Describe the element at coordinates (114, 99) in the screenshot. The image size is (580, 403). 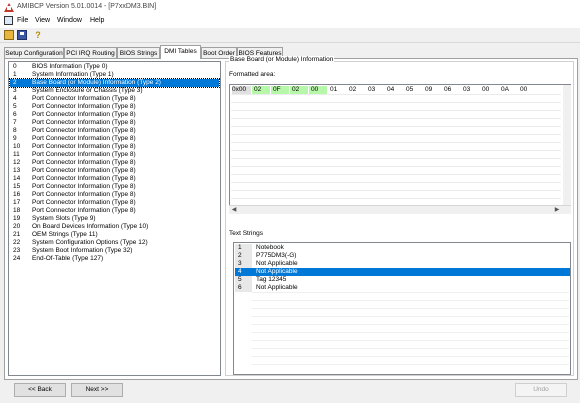
I see `list-item: 4 Port Connector Information (Type 8)` at that location.